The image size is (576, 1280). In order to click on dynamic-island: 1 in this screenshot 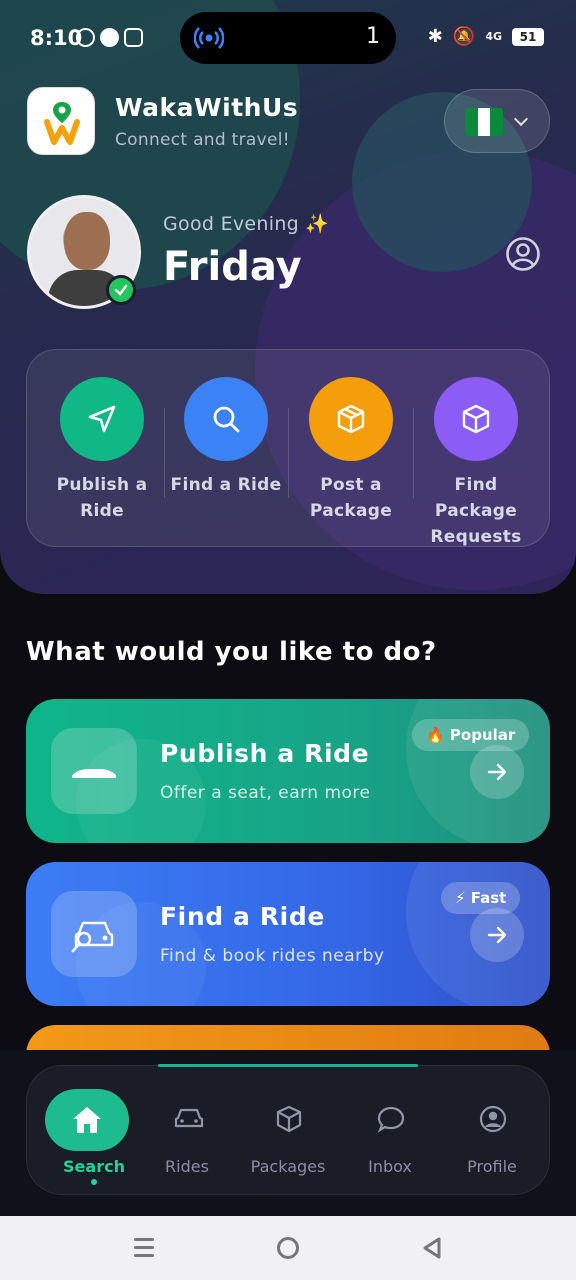, I will do `click(288, 38)`.